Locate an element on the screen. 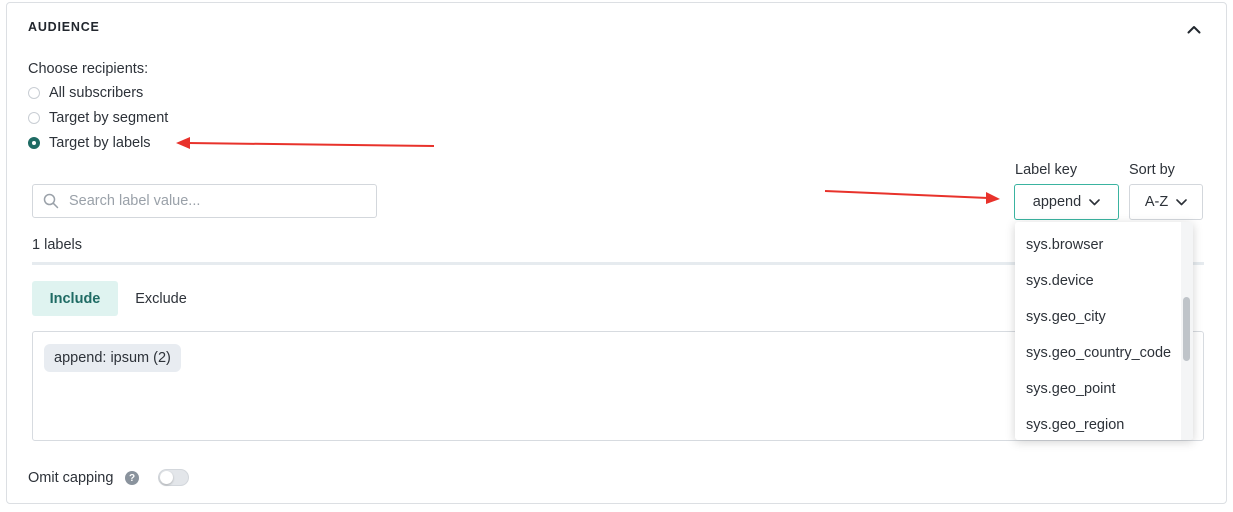 The height and width of the screenshot is (512, 1233). sort-by-select: A-Z is located at coordinates (1166, 202).